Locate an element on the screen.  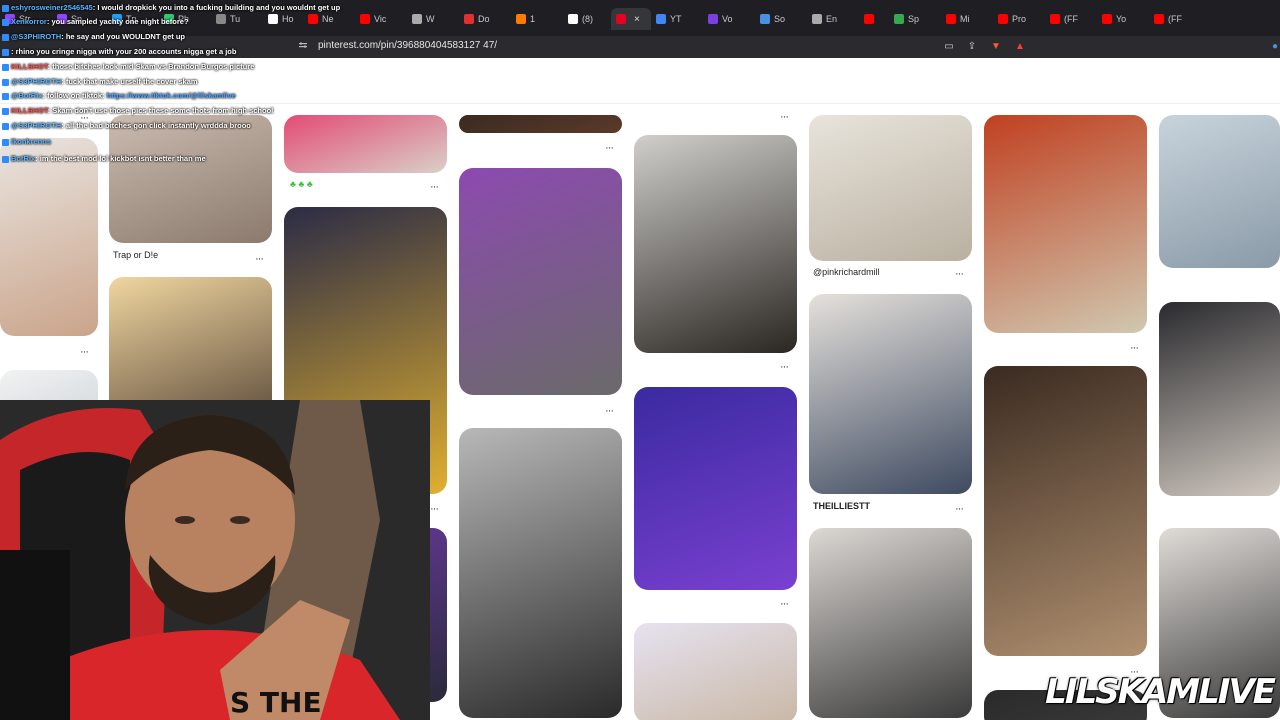
browser-tab: × is located at coordinates (631, 19).